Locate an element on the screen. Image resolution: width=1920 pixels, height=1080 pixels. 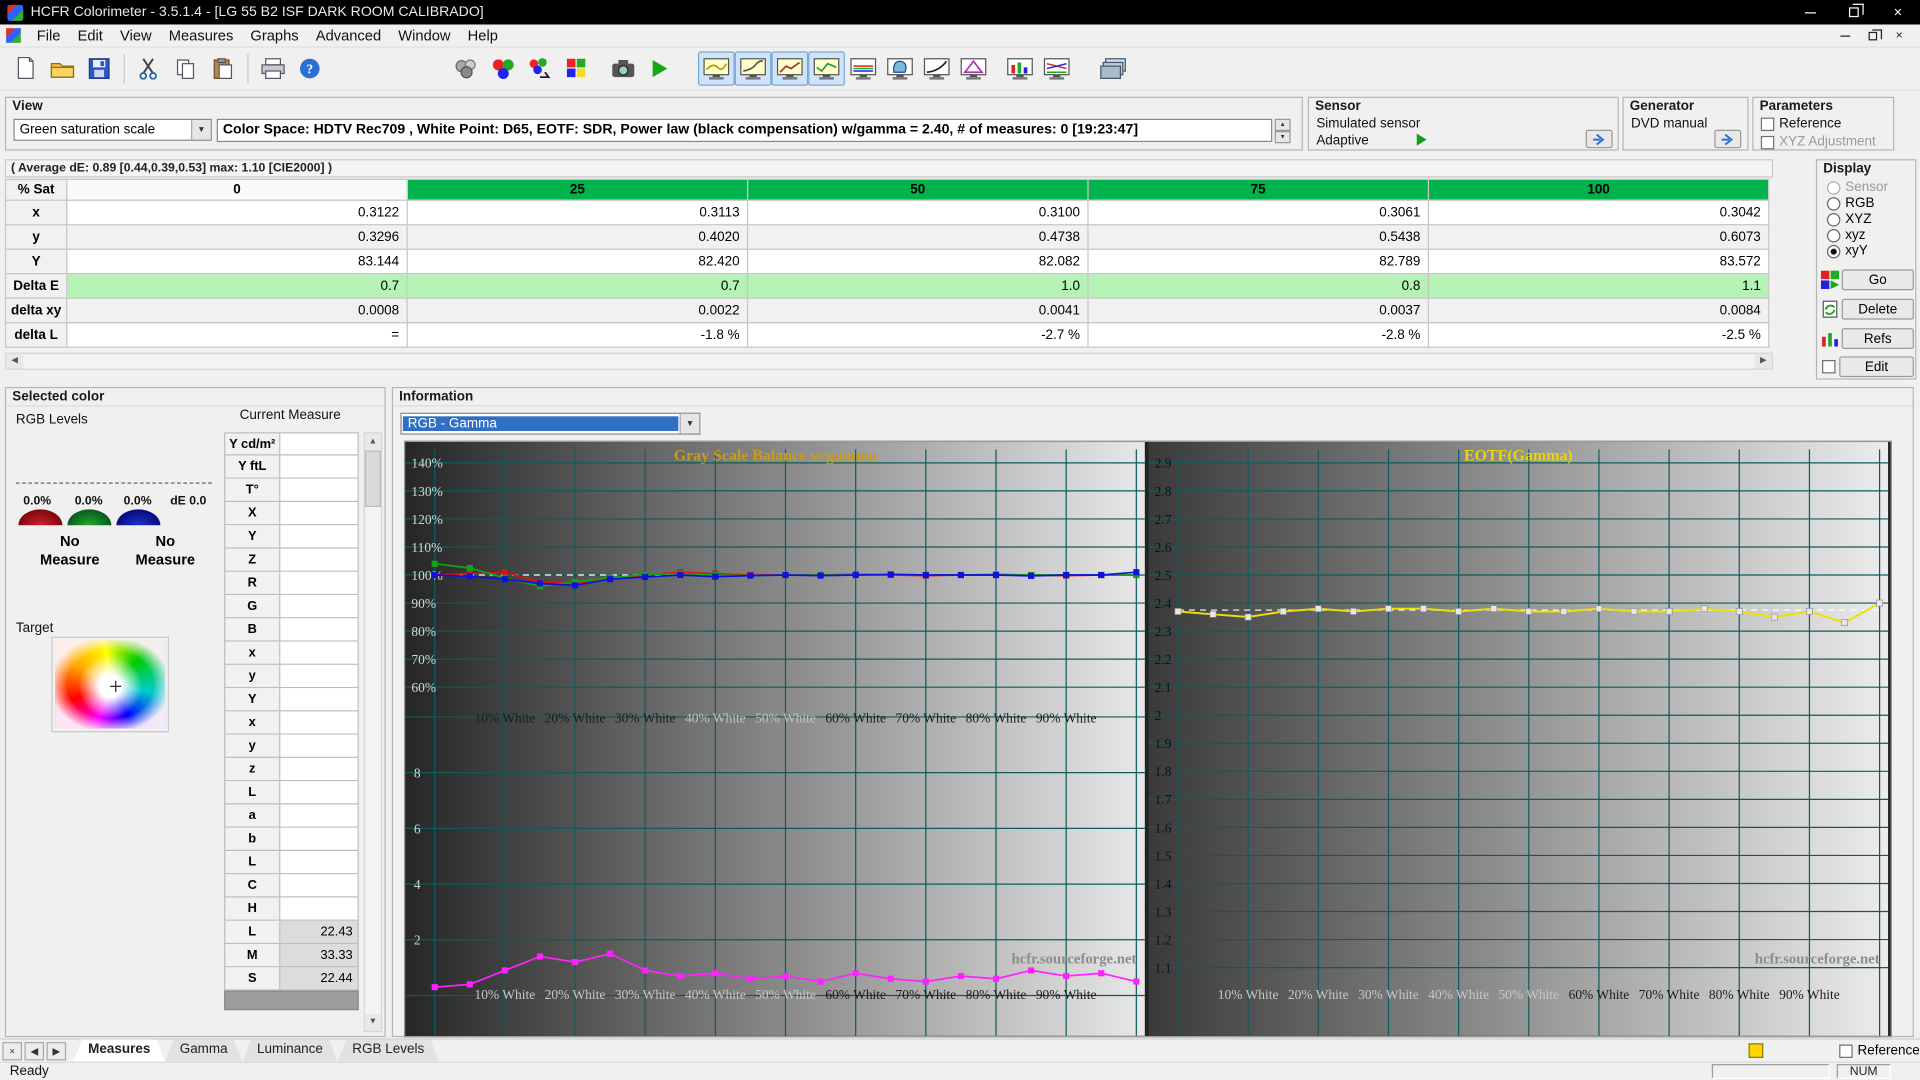
delete-button: Delete is located at coordinates (1877, 309).